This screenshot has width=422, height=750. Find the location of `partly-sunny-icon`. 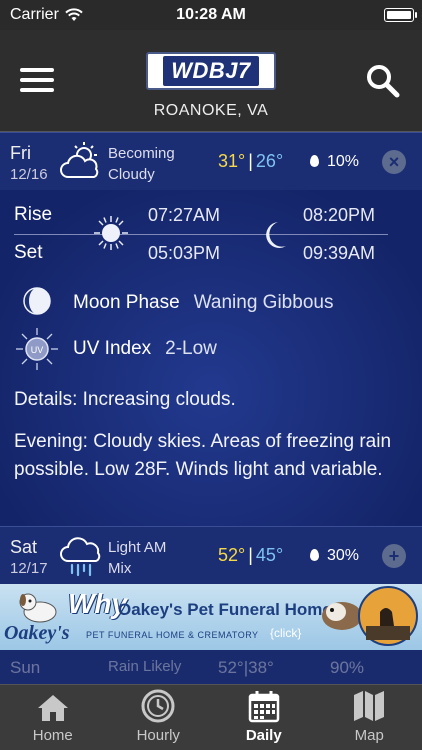

partly-sunny-icon is located at coordinates (79, 160).